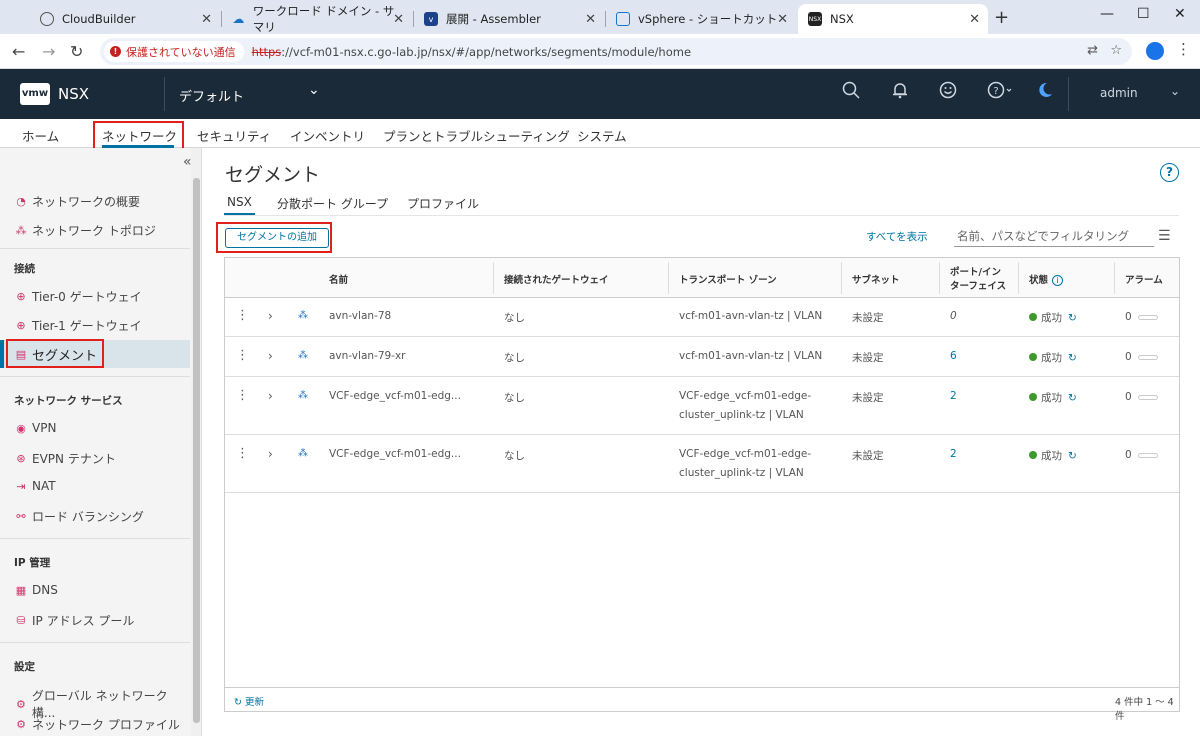 The height and width of the screenshot is (736, 1200). Describe the element at coordinates (338, 279) in the screenshot. I see `column-header-name: 名前` at that location.